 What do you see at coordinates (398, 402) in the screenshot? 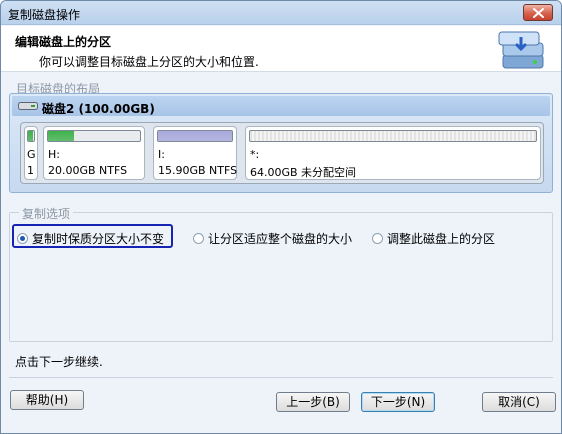
I see `next-button: 下一步(N)` at bounding box center [398, 402].